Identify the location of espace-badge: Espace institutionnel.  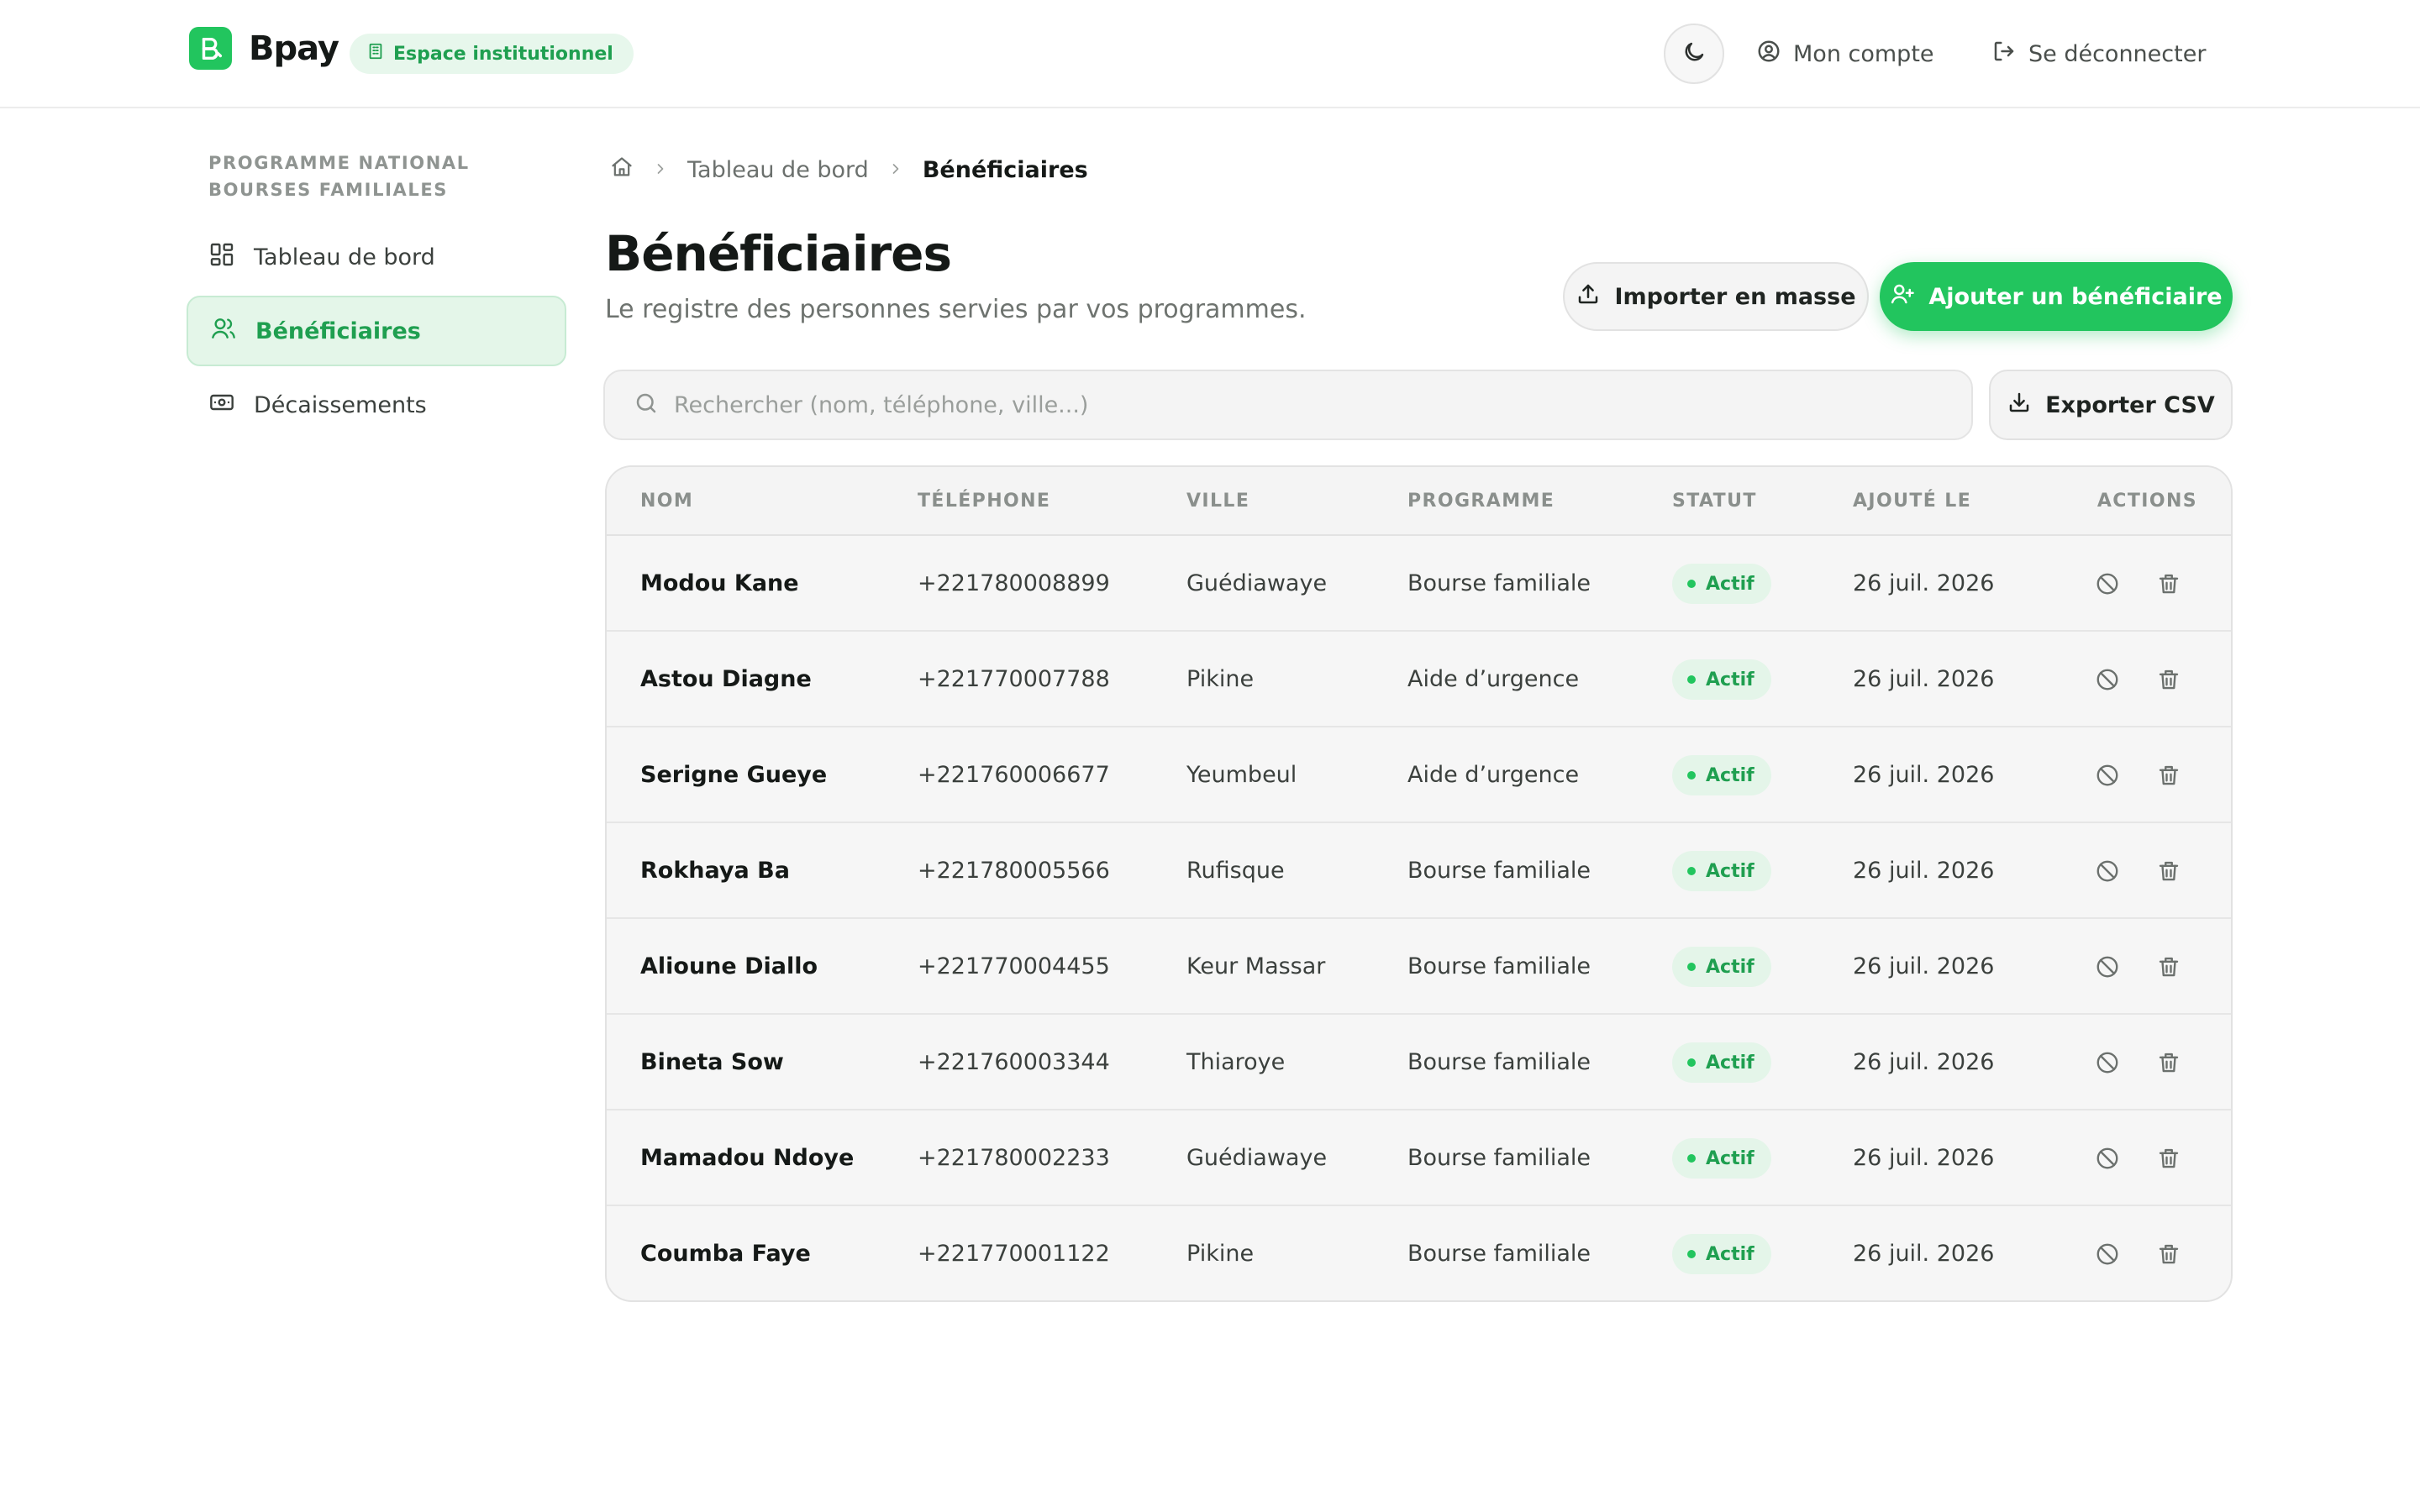
(492, 54).